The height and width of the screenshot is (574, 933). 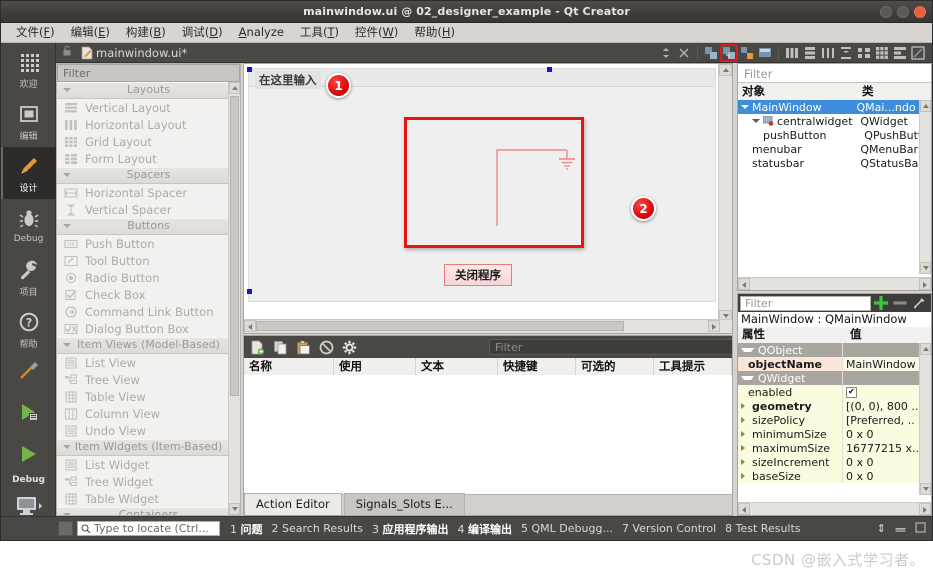 What do you see at coordinates (148, 396) in the screenshot?
I see `widget-item: Table View` at bounding box center [148, 396].